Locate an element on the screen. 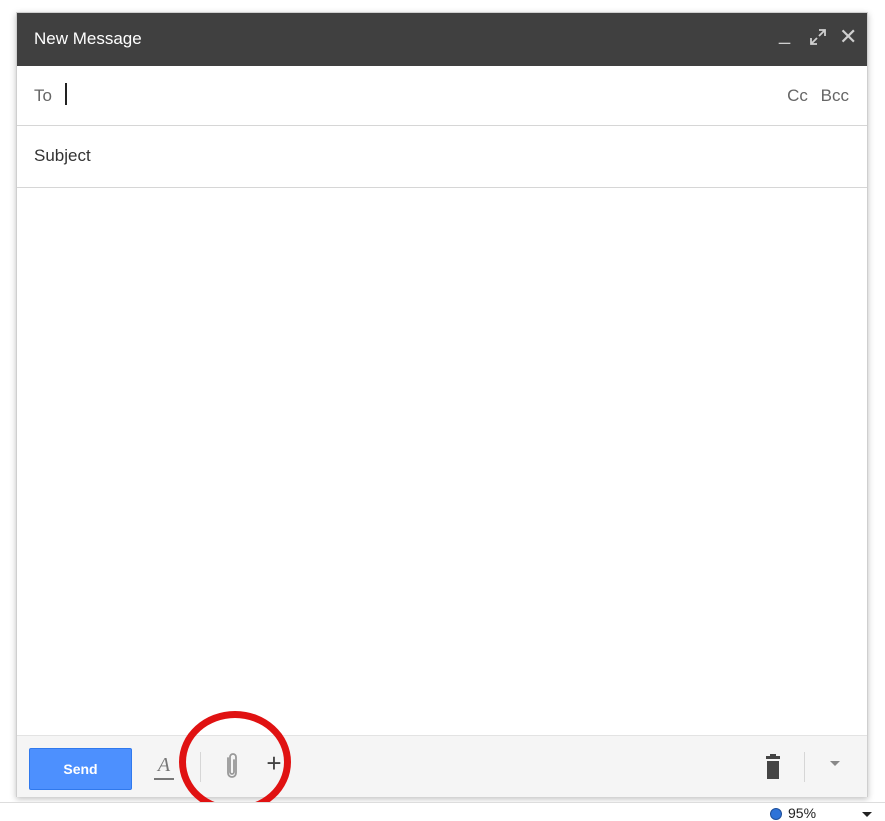 The height and width of the screenshot is (821, 885). more-options-icon is located at coordinates (835, 763).